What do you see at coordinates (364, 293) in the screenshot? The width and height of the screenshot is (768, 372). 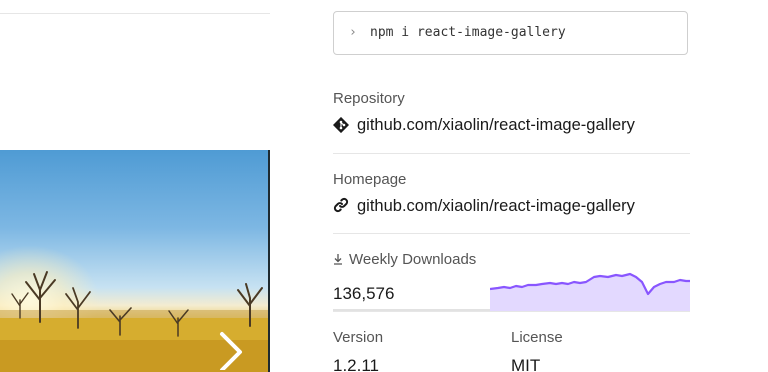 I see `weekly-downloads-count: 136,576` at bounding box center [364, 293].